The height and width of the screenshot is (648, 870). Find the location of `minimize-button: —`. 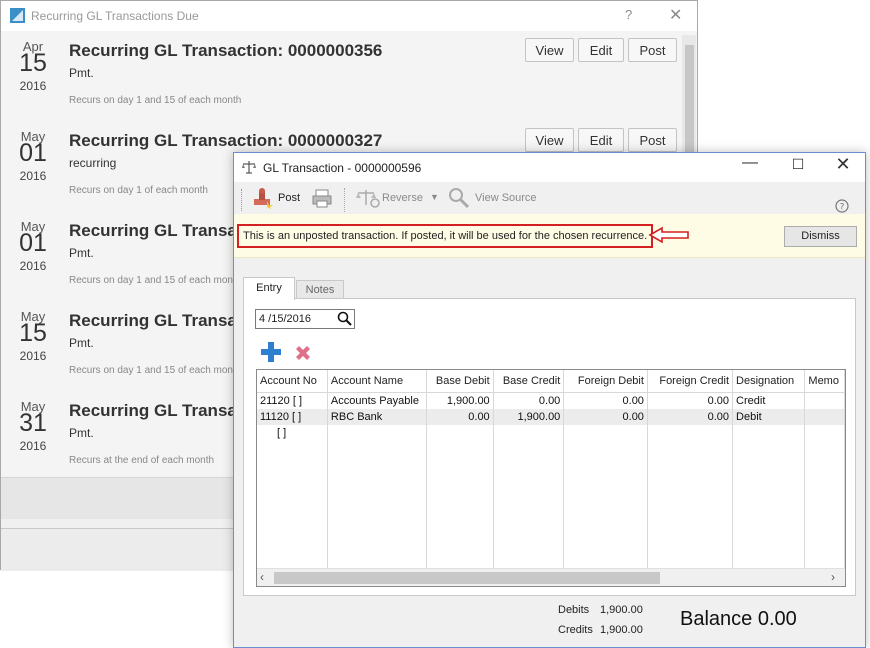

minimize-button: — is located at coordinates (750, 163).